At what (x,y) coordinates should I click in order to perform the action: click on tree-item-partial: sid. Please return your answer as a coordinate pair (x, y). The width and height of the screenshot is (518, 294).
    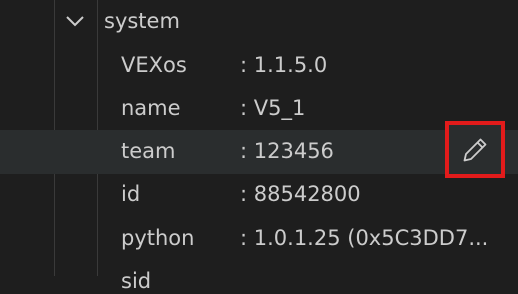
    Looking at the image, I should click on (136, 281).